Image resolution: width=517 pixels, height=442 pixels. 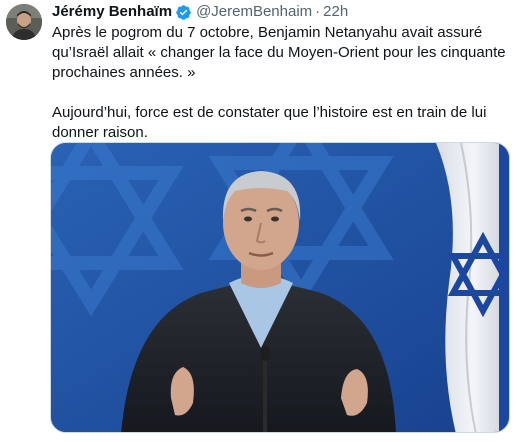 I want to click on timestamp: 22h, so click(x=335, y=12).